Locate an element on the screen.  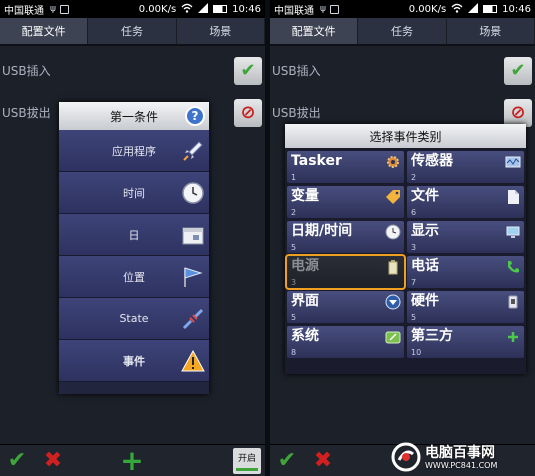
category-display: 显示 3 is located at coordinates (465, 237).